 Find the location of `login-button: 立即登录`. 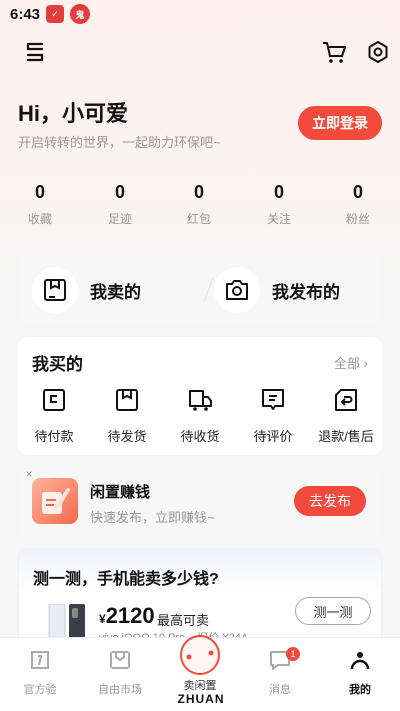

login-button: 立即登录 is located at coordinates (340, 123).